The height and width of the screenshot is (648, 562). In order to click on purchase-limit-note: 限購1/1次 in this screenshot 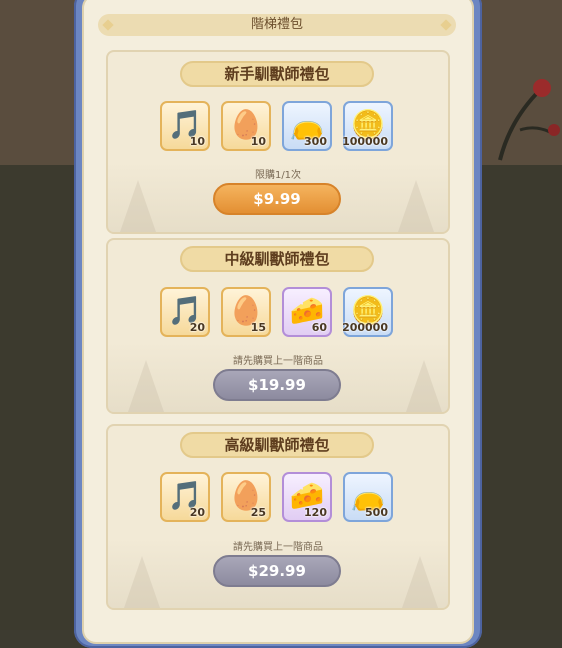, I will do `click(278, 175)`.